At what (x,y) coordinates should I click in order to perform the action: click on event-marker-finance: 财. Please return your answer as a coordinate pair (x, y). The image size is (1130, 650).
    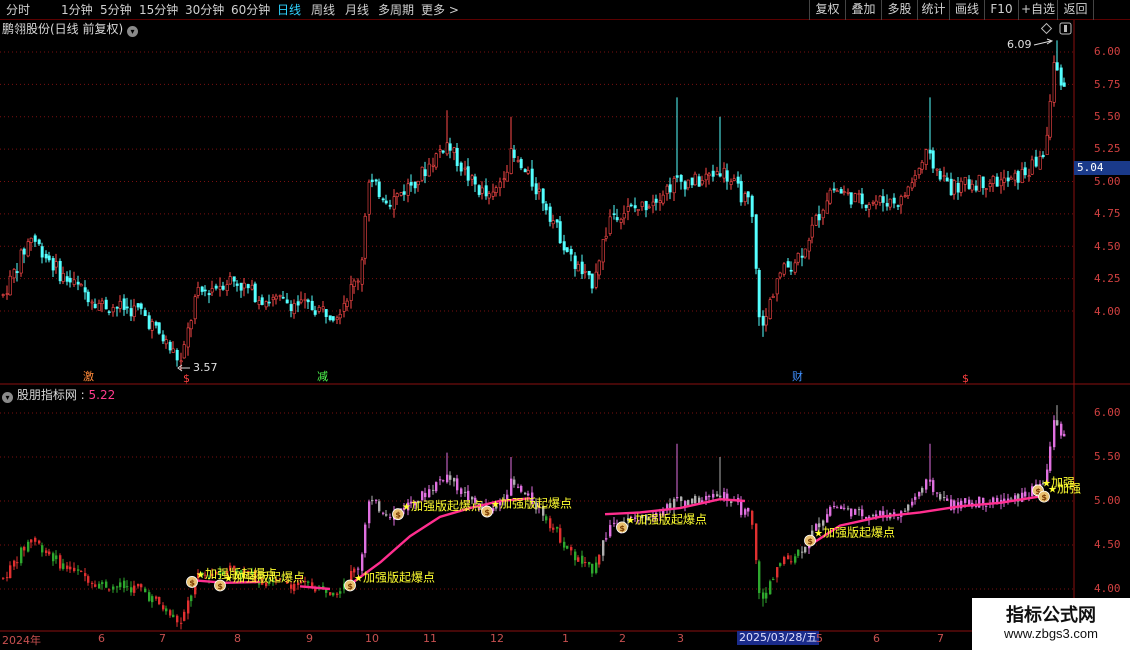
    Looking at the image, I should click on (797, 376).